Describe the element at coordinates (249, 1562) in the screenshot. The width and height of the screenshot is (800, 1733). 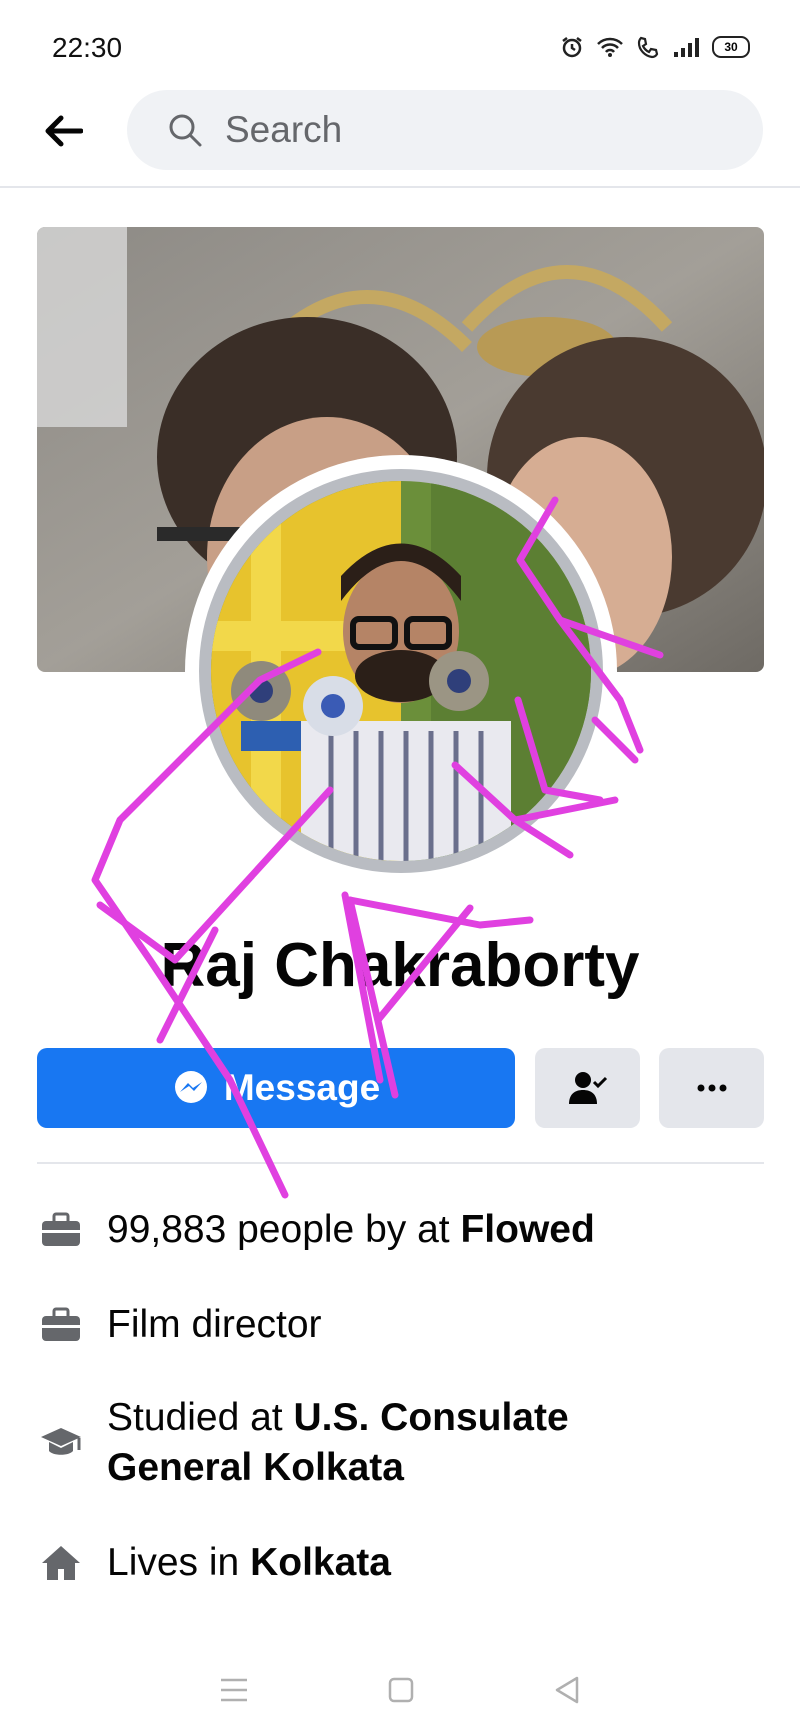
I see `info-text: Lives in Kolkata` at that location.